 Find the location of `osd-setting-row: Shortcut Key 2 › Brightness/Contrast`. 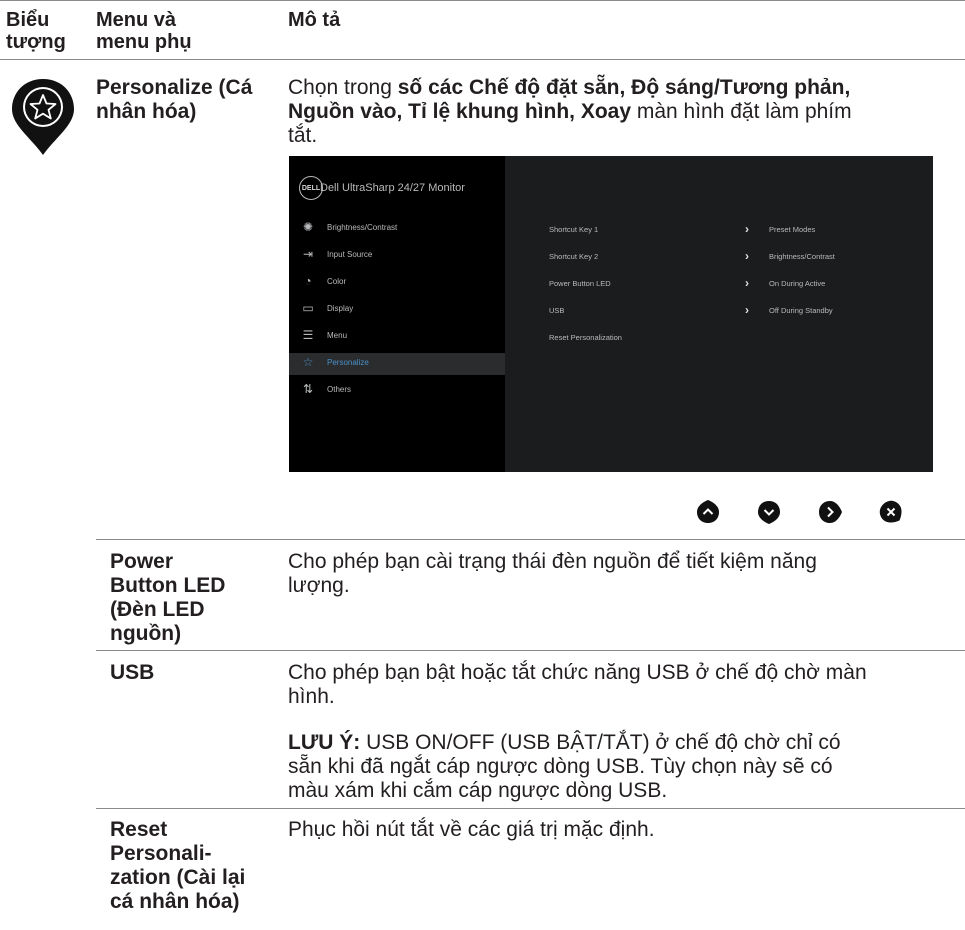

osd-setting-row: Shortcut Key 2 › Brightness/Contrast is located at coordinates (739, 257).